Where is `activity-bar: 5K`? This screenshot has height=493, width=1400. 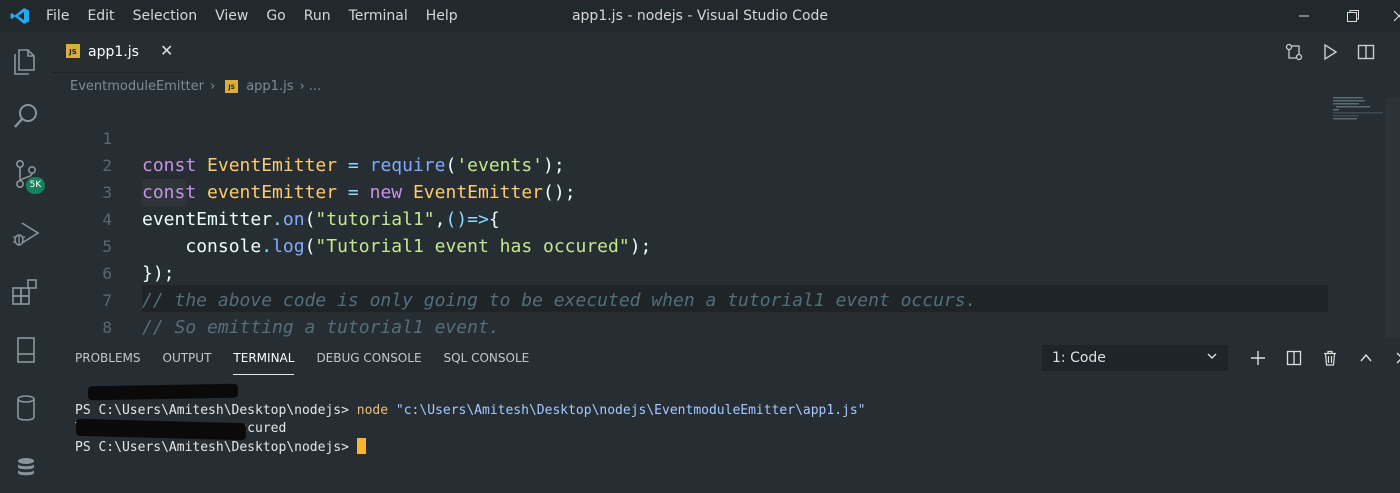 activity-bar: 5K is located at coordinates (26, 261).